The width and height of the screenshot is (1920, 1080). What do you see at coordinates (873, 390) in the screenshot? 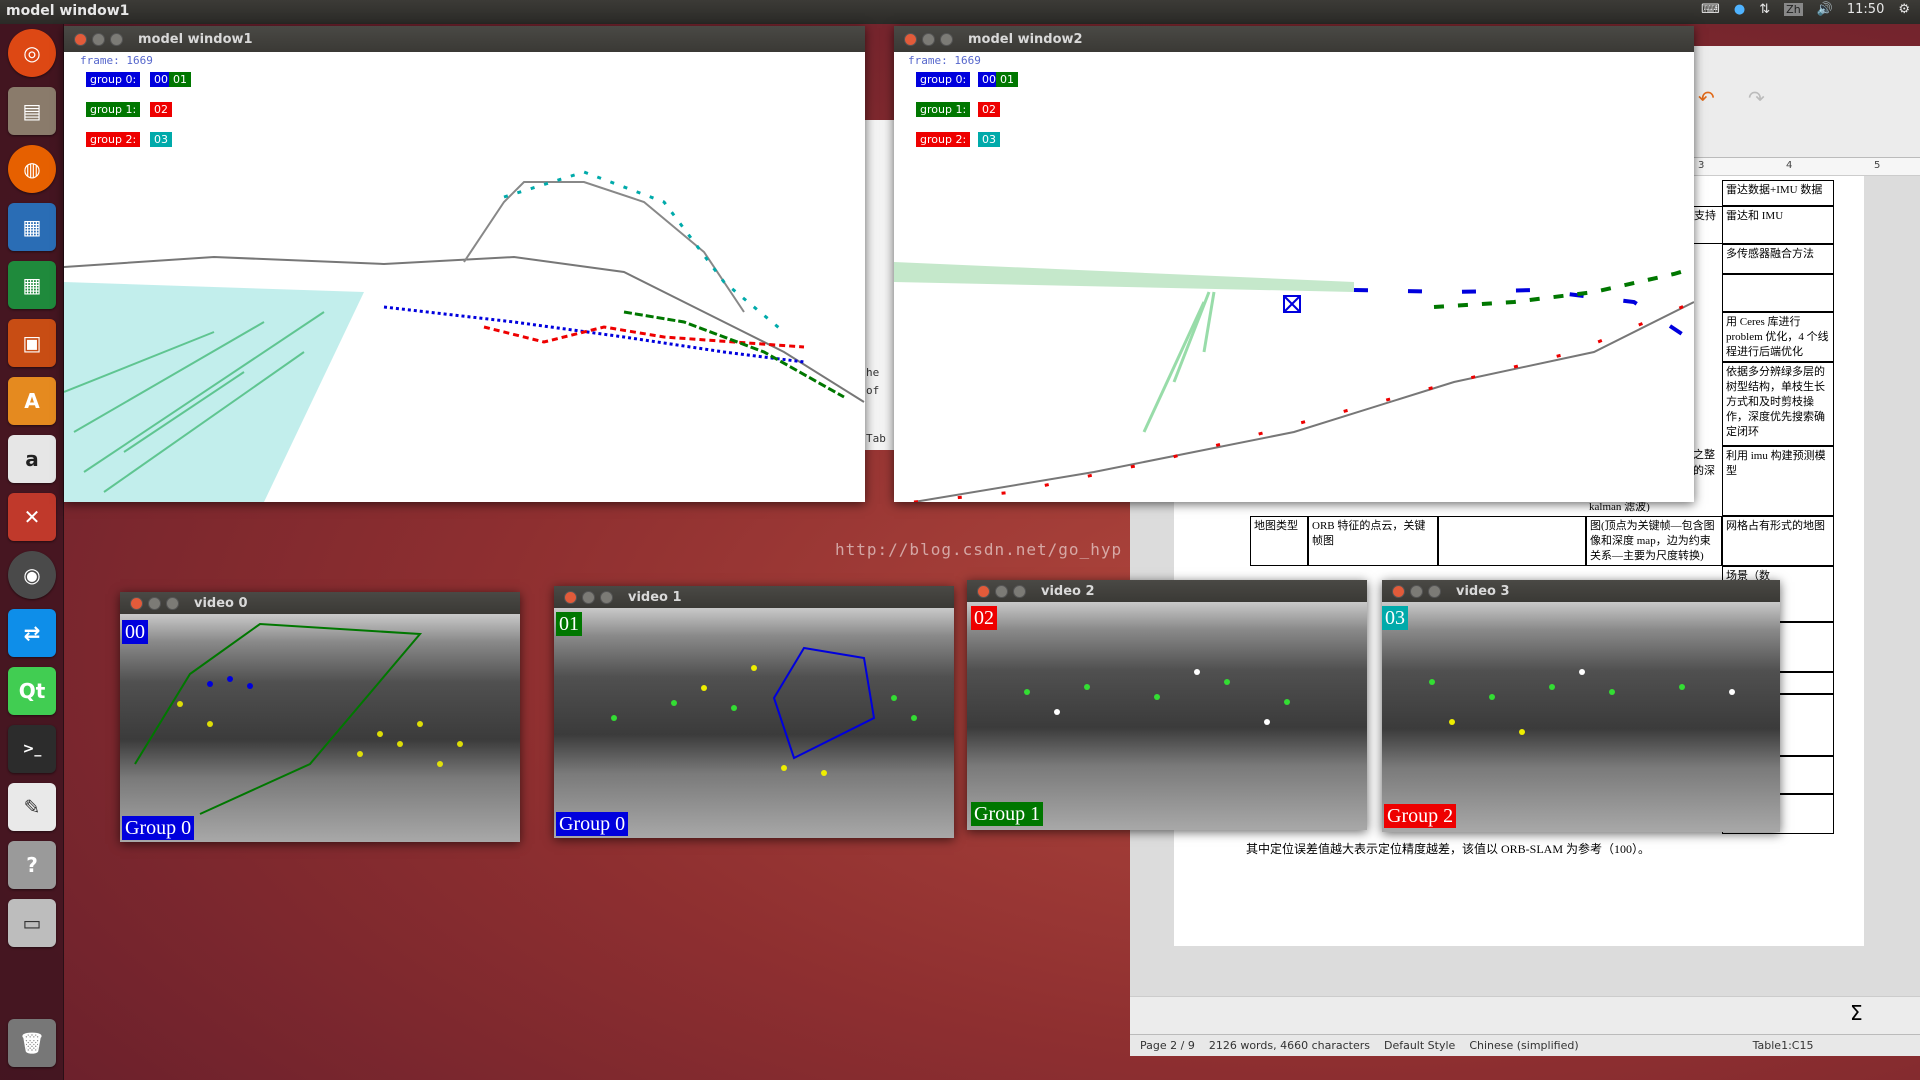
I see `terminal-text: of` at bounding box center [873, 390].